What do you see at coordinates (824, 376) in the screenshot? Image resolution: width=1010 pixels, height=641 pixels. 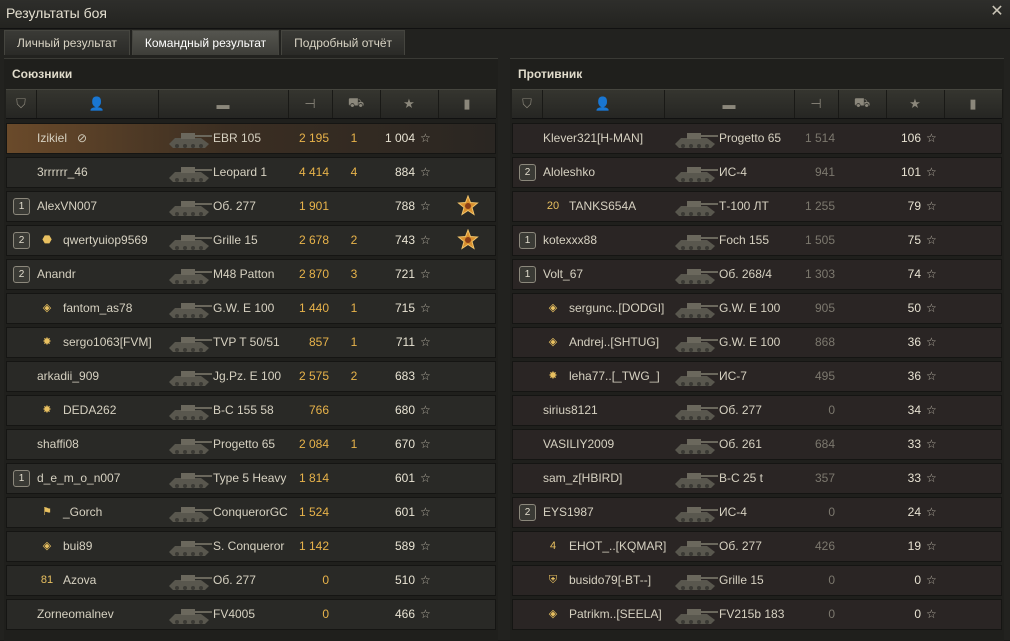 I see `damage-value: 495` at bounding box center [824, 376].